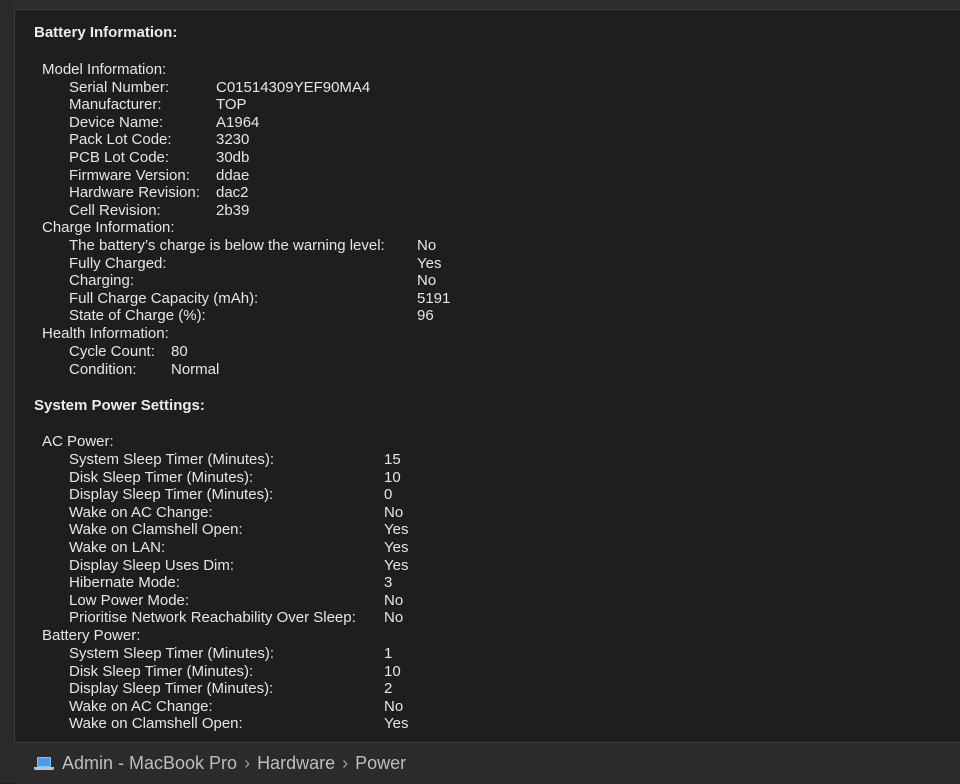  I want to click on info-row-label: Low Power Mode:, so click(129, 600).